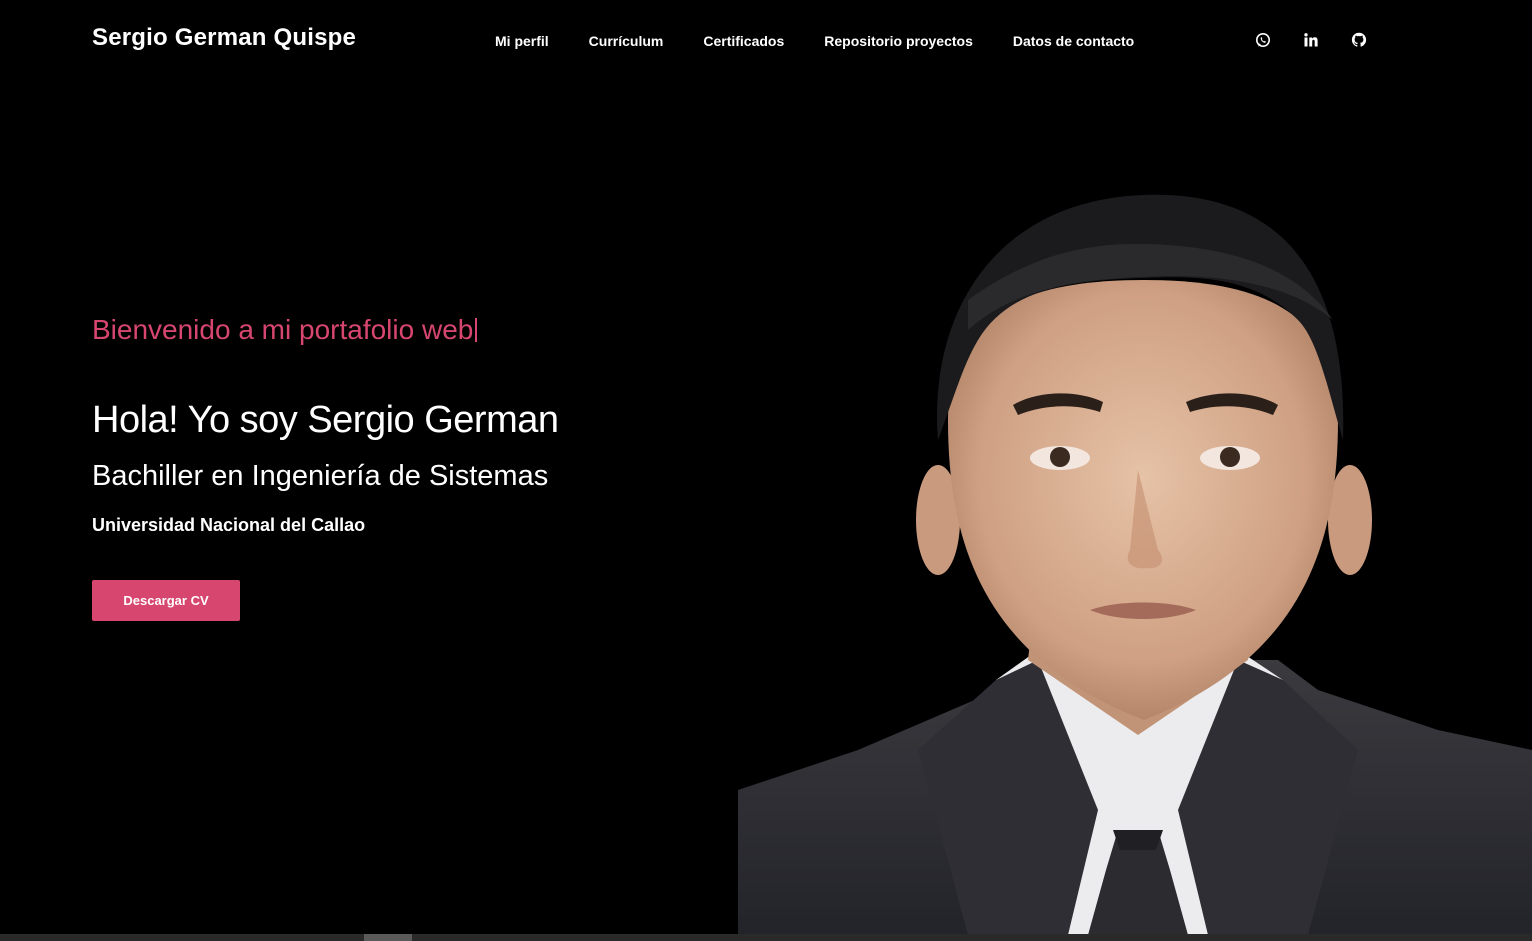  Describe the element at coordinates (626, 41) in the screenshot. I see `nav-item-curriculum: Currículum` at that location.